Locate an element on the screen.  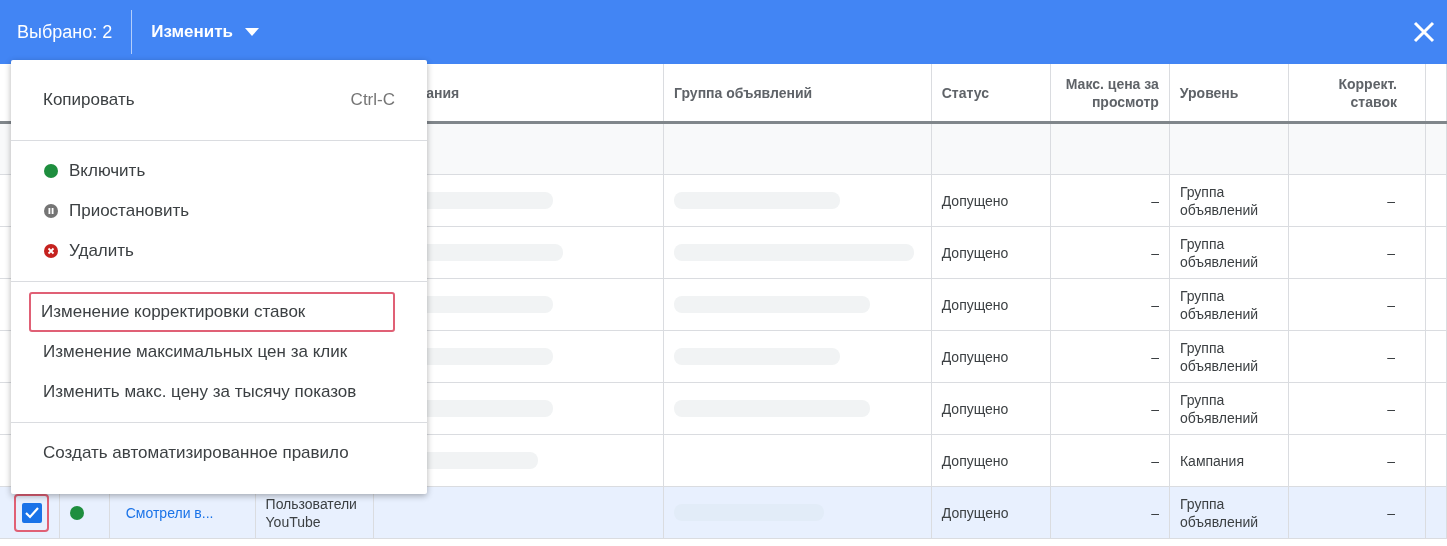
level-cell: Кампания is located at coordinates (1211, 460).